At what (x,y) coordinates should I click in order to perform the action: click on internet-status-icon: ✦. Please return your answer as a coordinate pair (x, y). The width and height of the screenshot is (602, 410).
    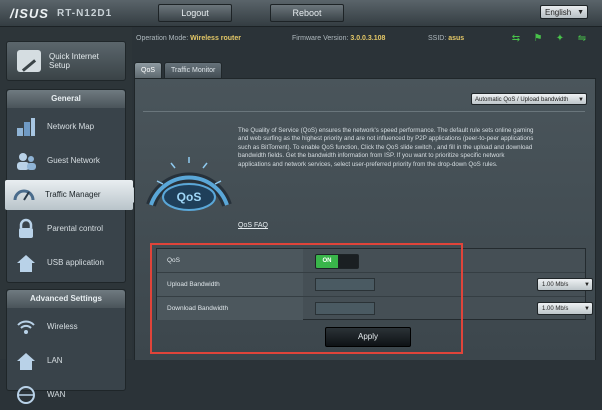
    Looking at the image, I should click on (560, 39).